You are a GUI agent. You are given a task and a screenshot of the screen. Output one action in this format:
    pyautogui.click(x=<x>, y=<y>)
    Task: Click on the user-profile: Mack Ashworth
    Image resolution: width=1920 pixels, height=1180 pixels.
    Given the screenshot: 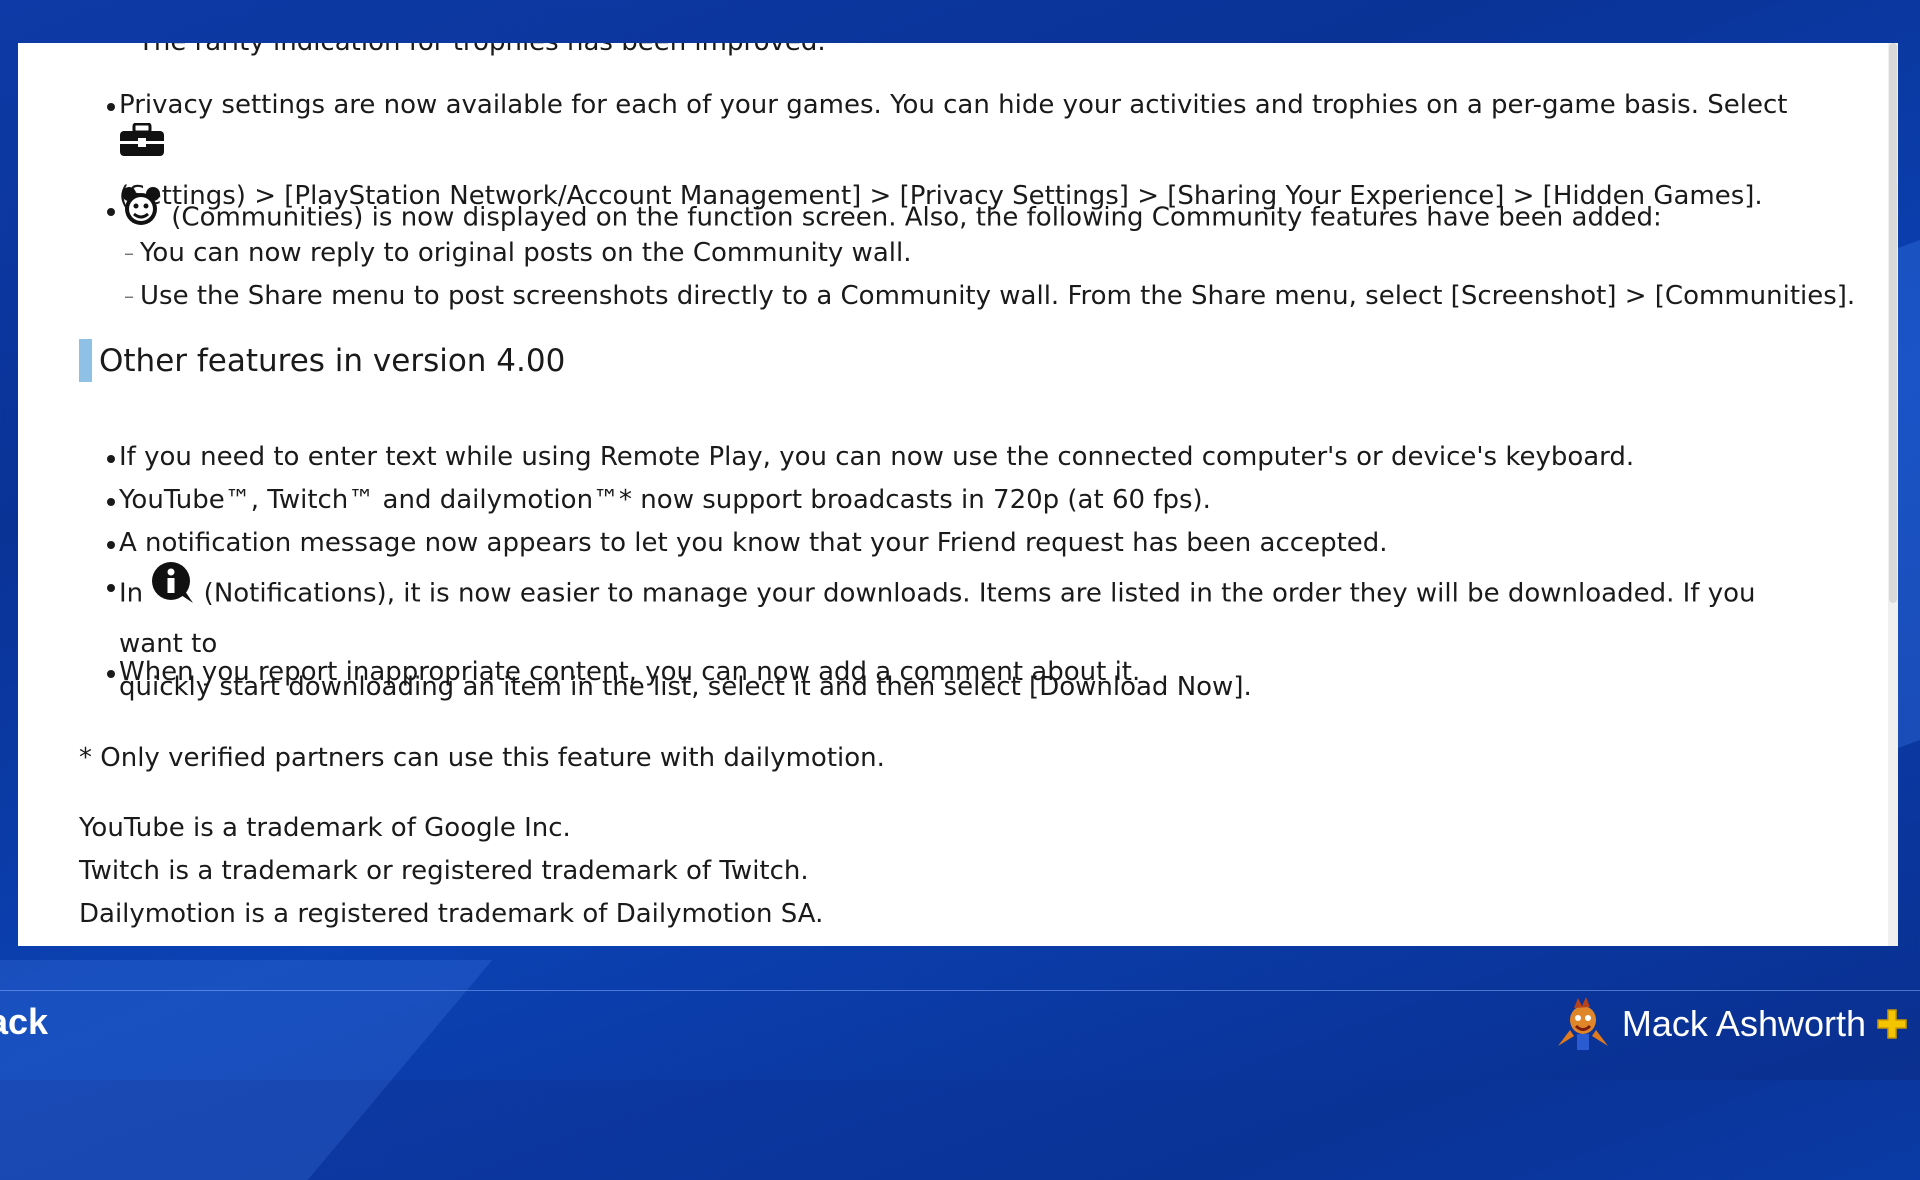 What is the action you would take?
    pyautogui.click(x=1730, y=1024)
    